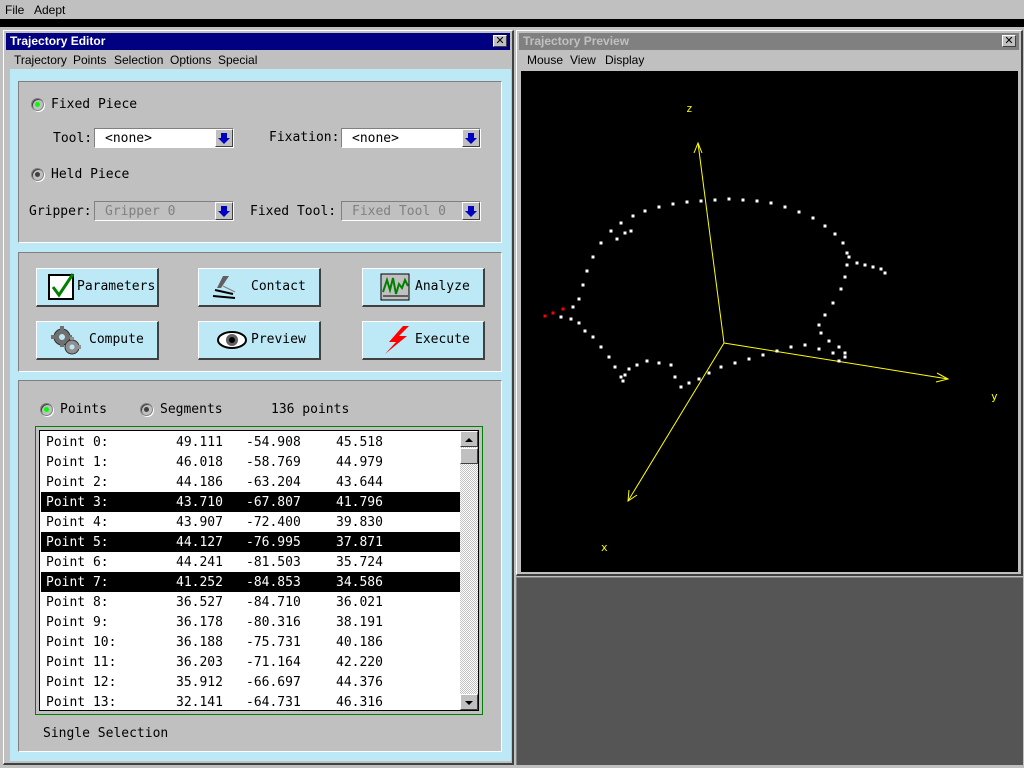 The image size is (1024, 768). What do you see at coordinates (258, 41) in the screenshot?
I see `editor-titlebar: Trajectory Editor ✕` at bounding box center [258, 41].